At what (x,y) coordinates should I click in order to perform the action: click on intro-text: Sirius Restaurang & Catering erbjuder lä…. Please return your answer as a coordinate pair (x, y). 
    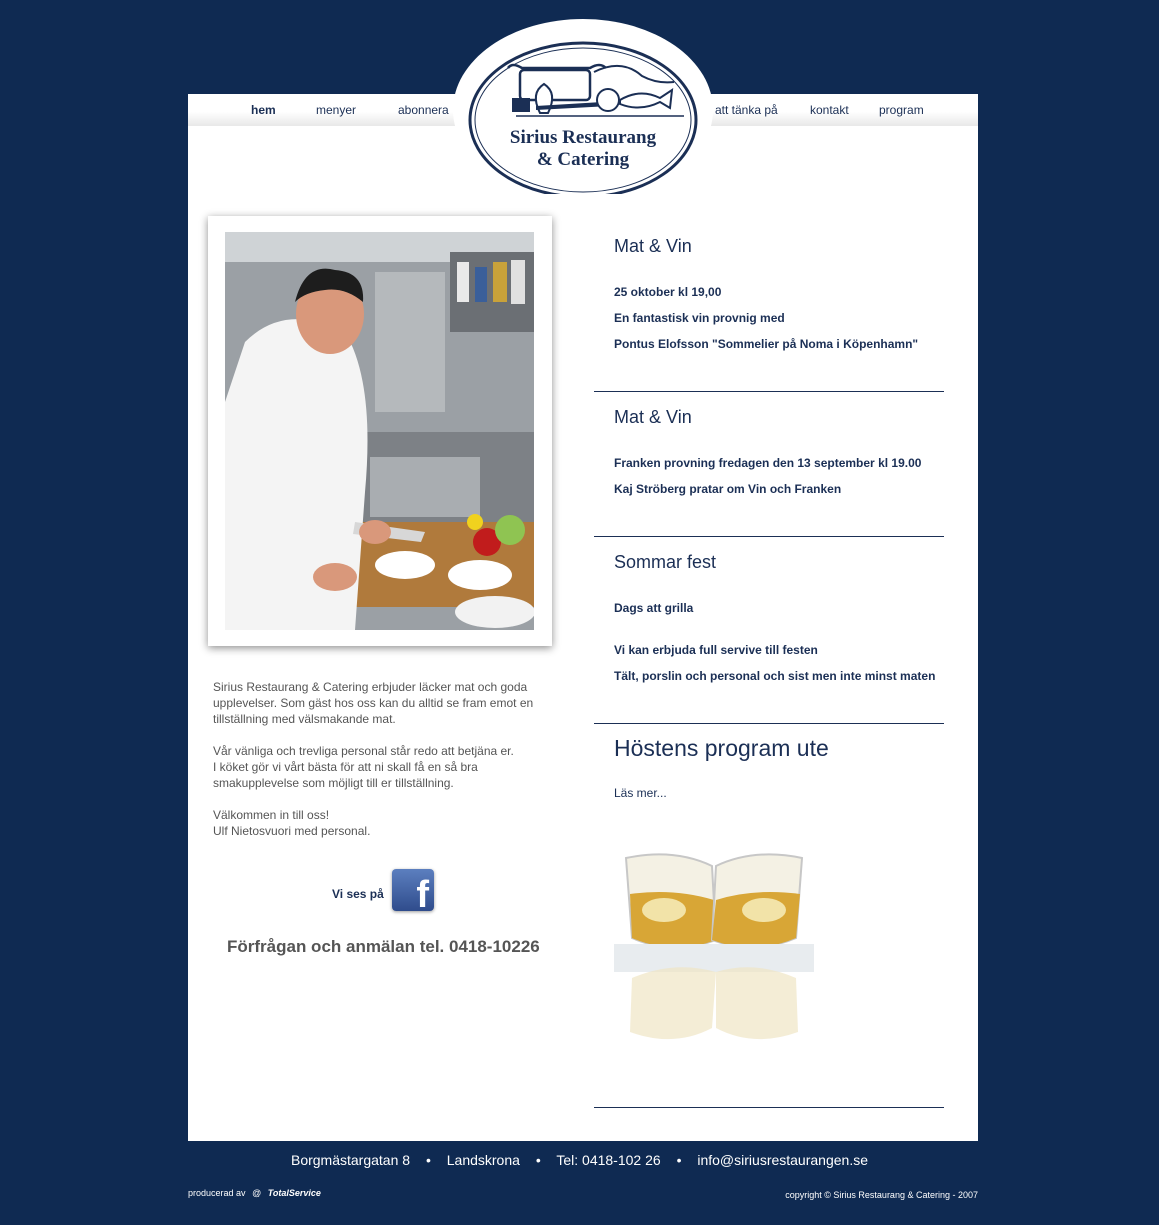
    Looking at the image, I should click on (385, 767).